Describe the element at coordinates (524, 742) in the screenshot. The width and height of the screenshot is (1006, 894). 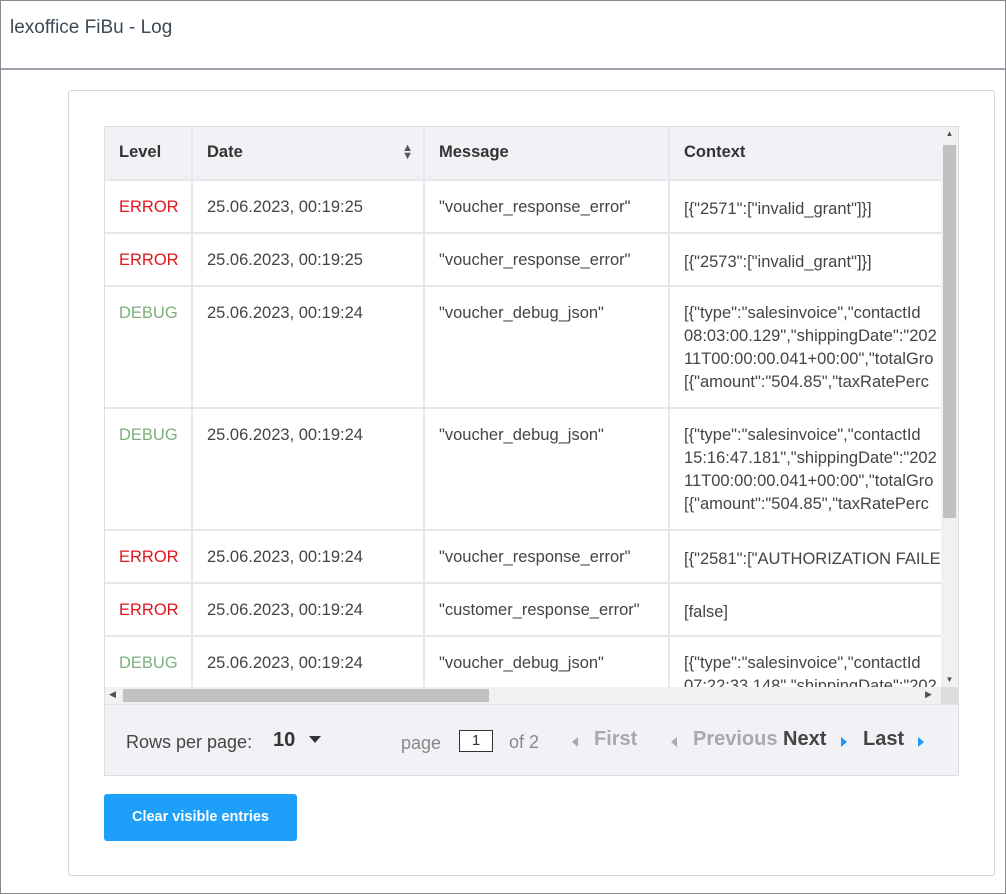
I see `page-count-label: of 2` at that location.